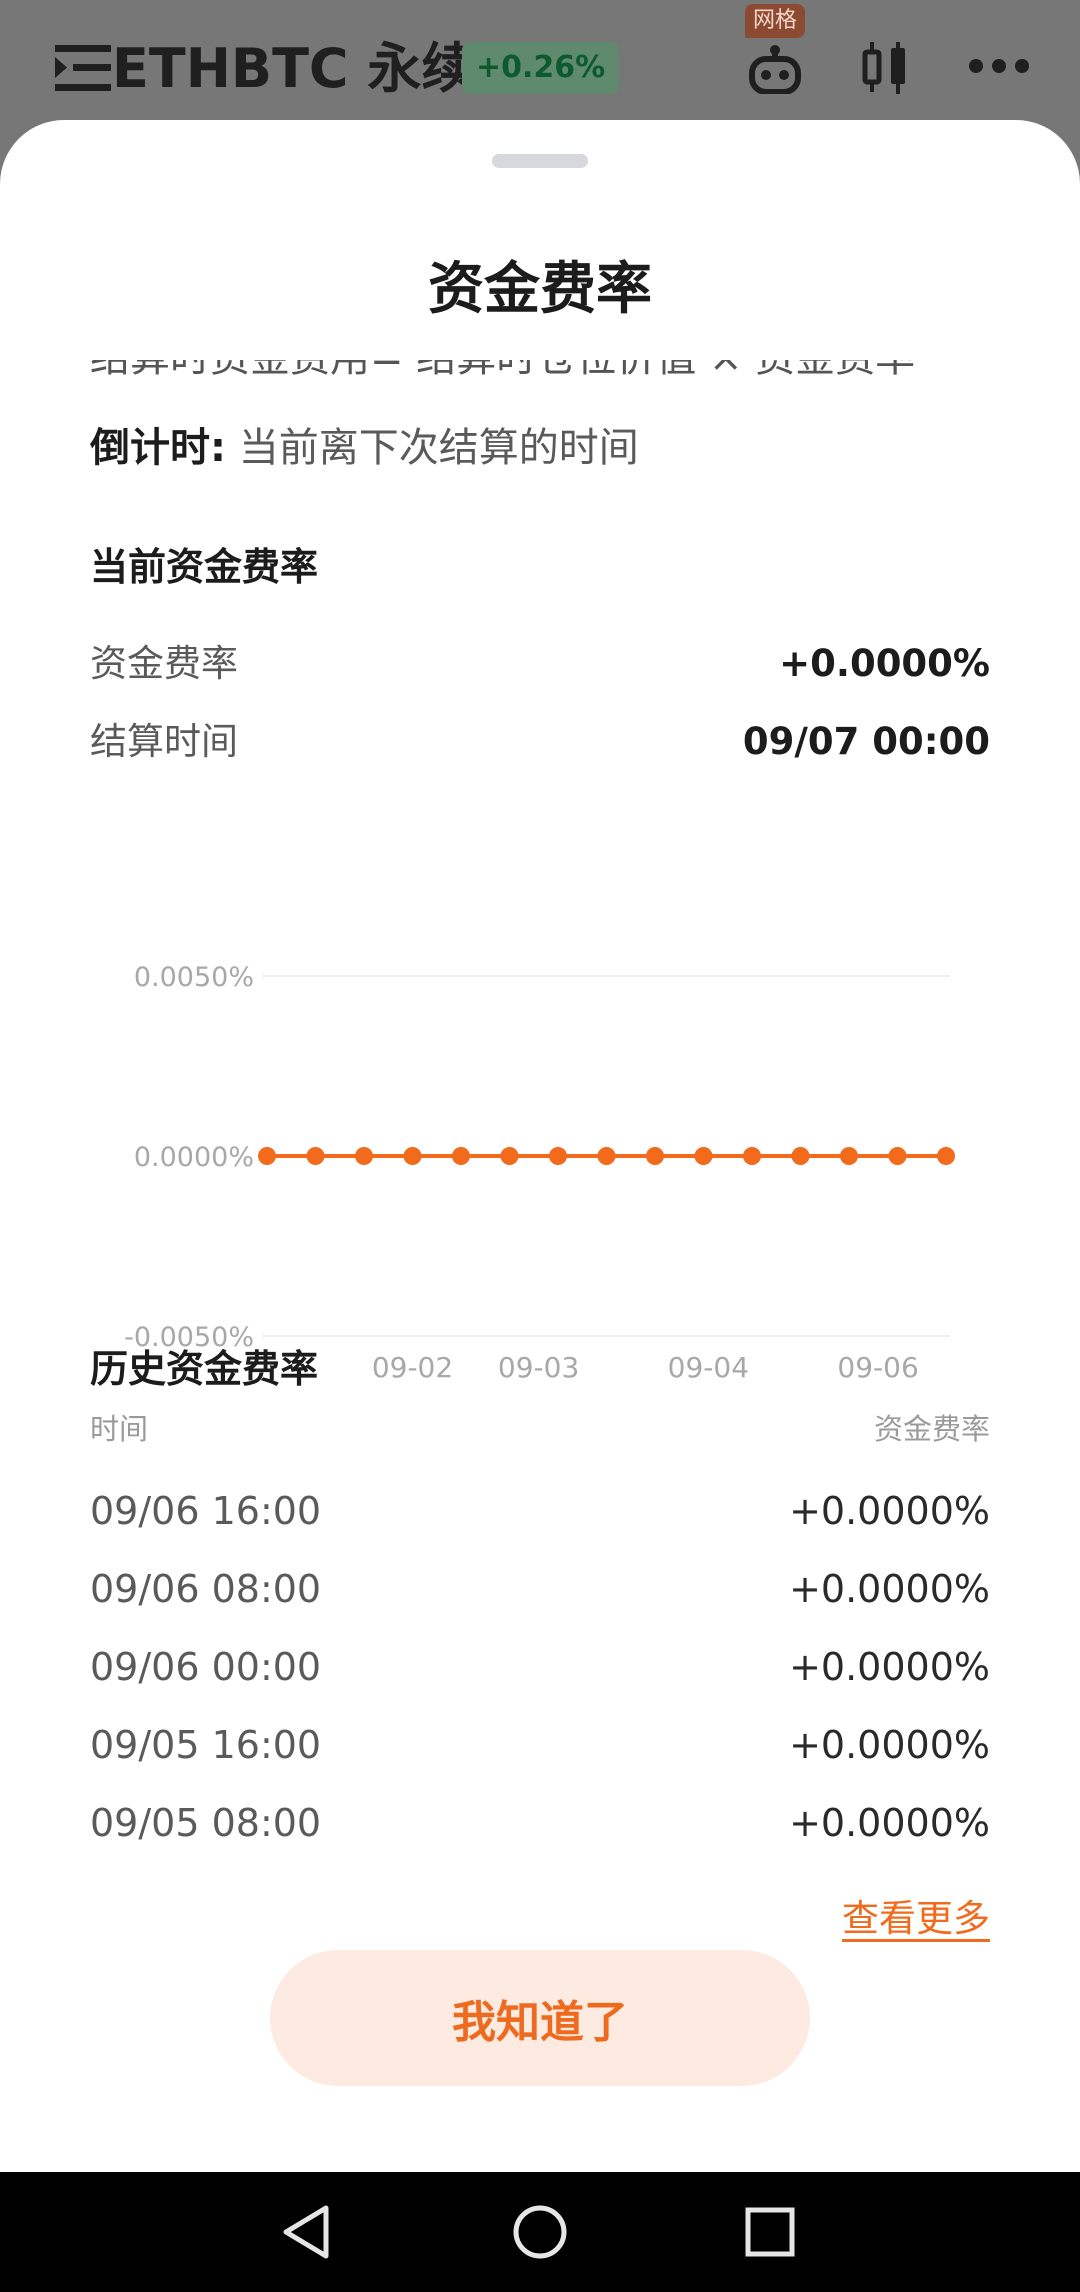 This screenshot has height=2292, width=1080. What do you see at coordinates (877, 1367) in the screenshot?
I see `x-tick-label: 09-06` at bounding box center [877, 1367].